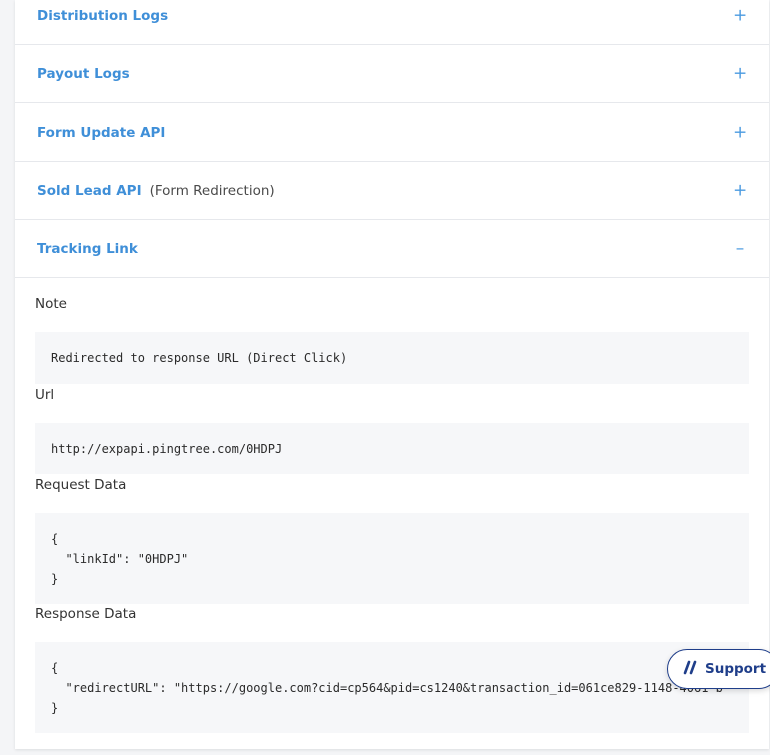 This screenshot has height=755, width=770. What do you see at coordinates (45, 395) in the screenshot?
I see `url-label: Url` at bounding box center [45, 395].